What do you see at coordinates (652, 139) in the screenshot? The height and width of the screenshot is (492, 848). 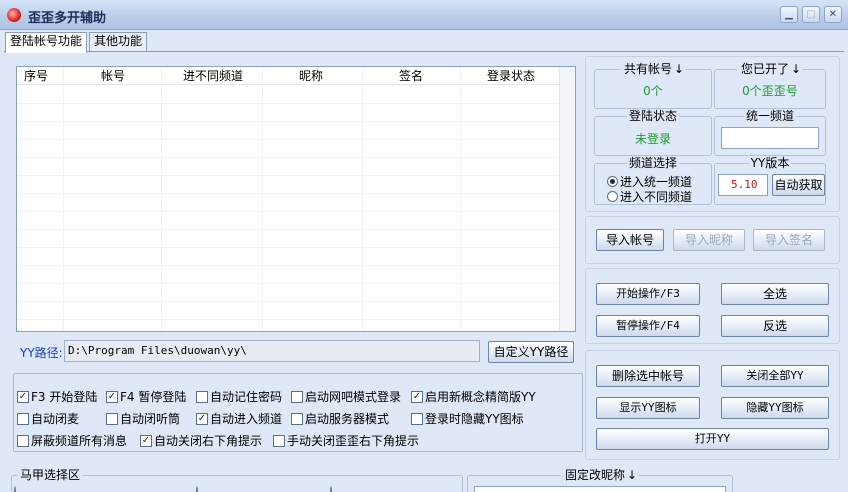 I see `login-status-value: 未登录` at bounding box center [652, 139].